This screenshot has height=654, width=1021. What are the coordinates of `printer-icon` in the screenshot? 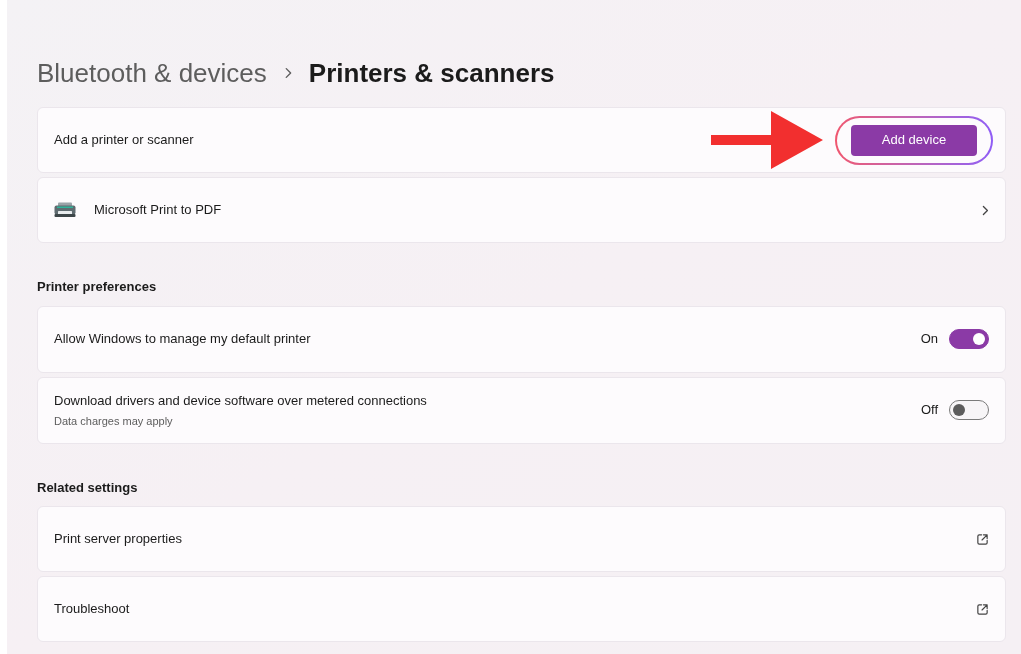 It's located at (65, 210).